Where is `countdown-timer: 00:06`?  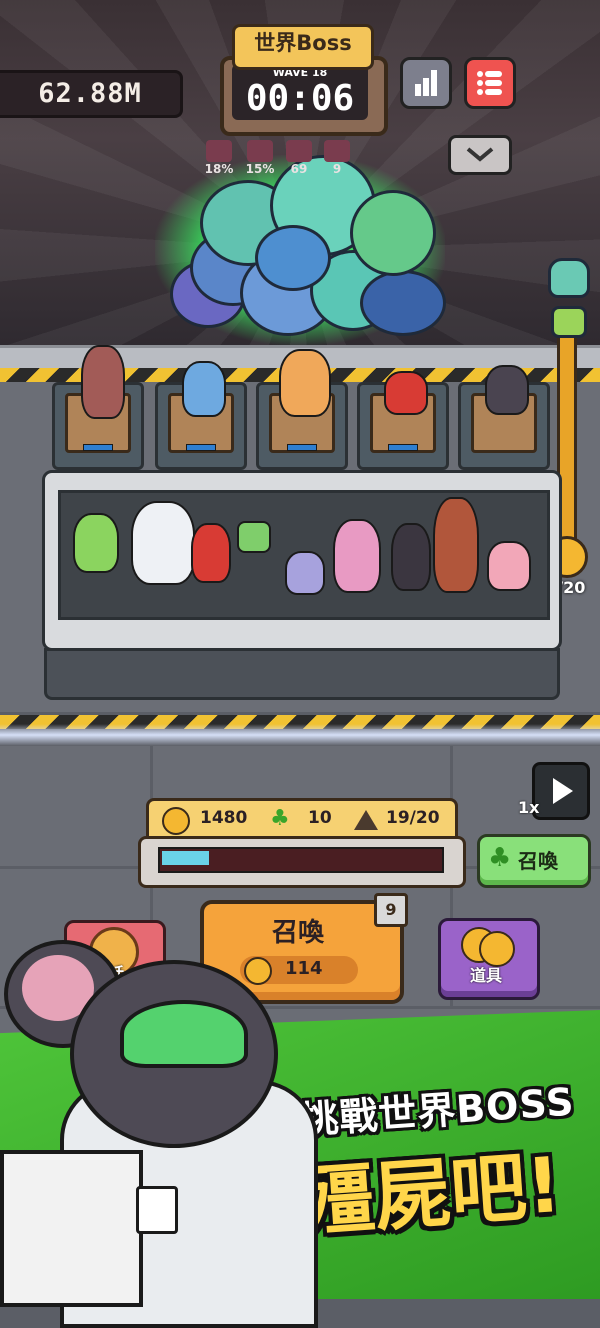
countdown-timer: 00:06 is located at coordinates (300, 98).